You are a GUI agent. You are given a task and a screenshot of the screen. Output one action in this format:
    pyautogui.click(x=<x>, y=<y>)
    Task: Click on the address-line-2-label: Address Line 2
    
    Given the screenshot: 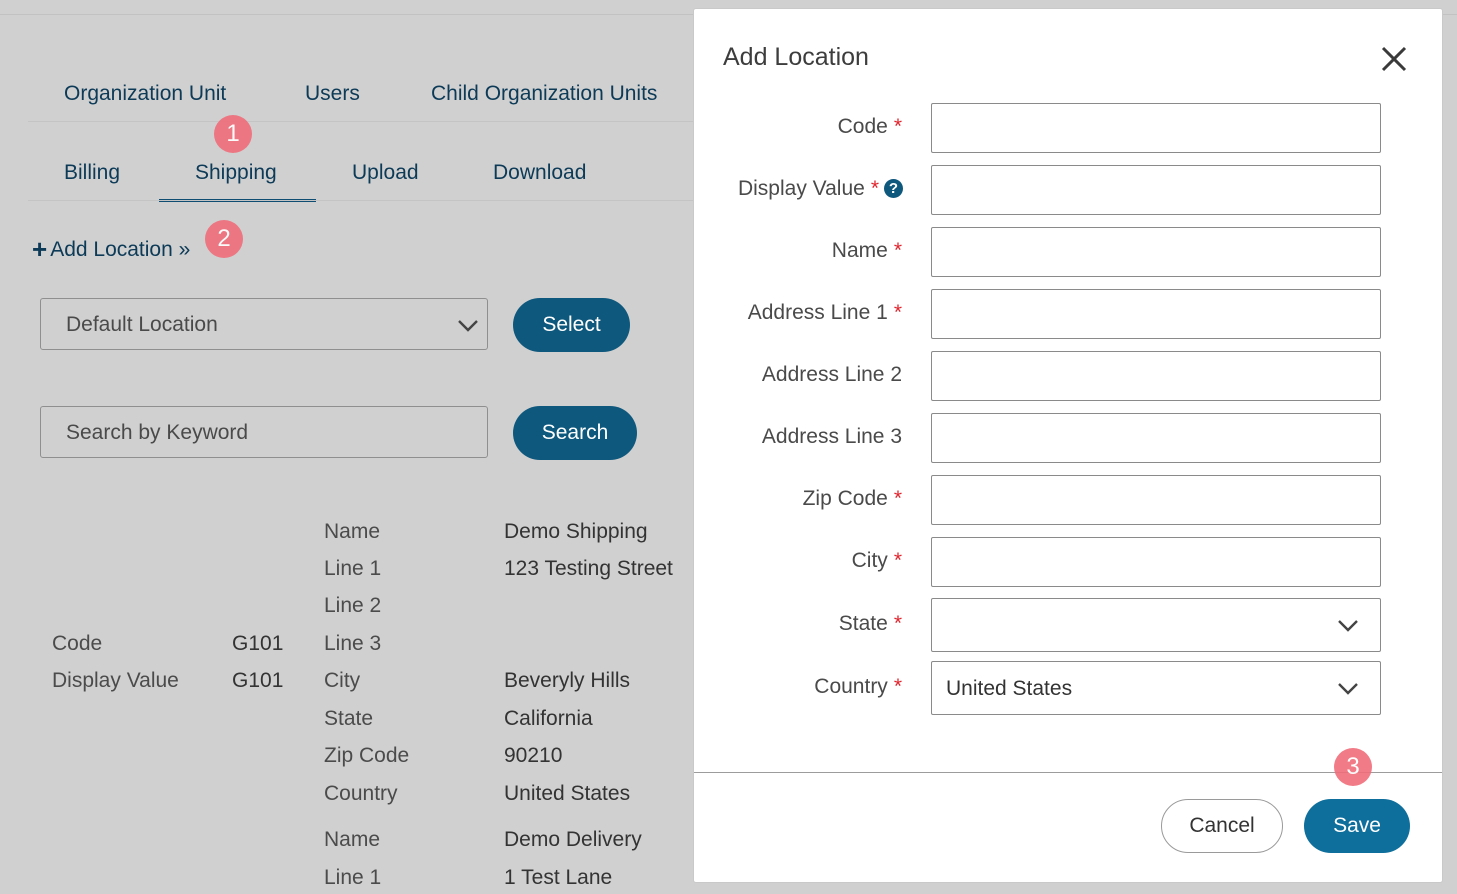 What is the action you would take?
    pyautogui.click(x=831, y=374)
    